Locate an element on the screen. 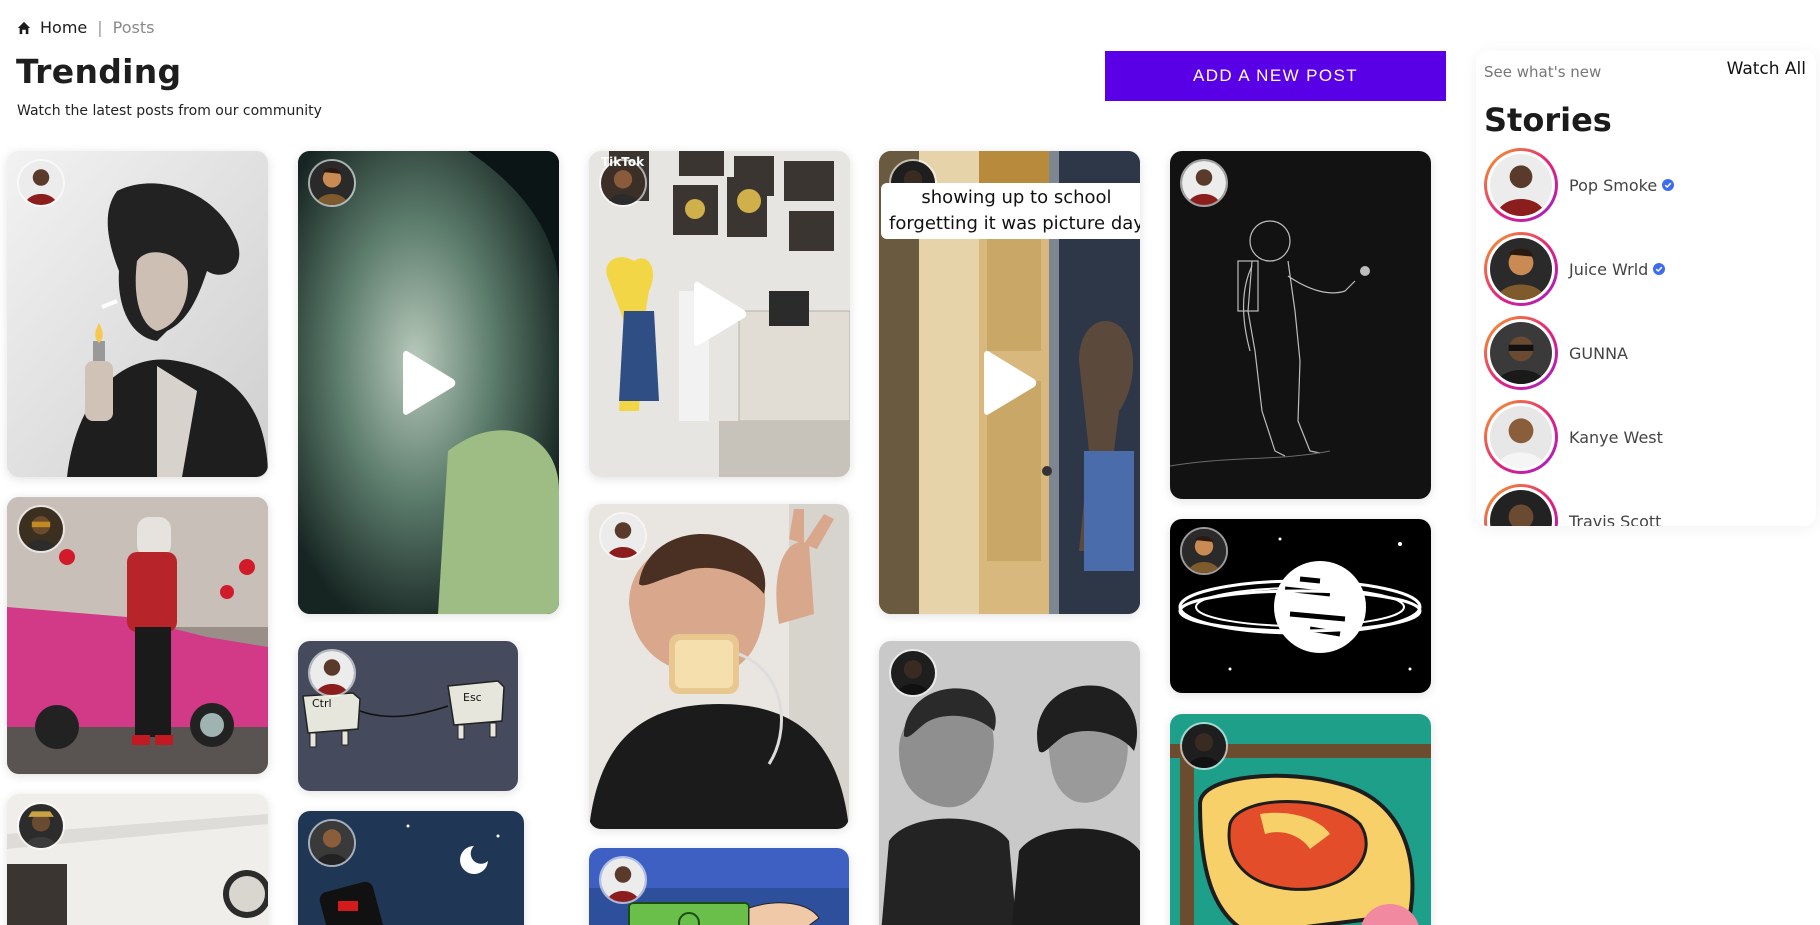  post-card: TikTok is located at coordinates (719, 314).